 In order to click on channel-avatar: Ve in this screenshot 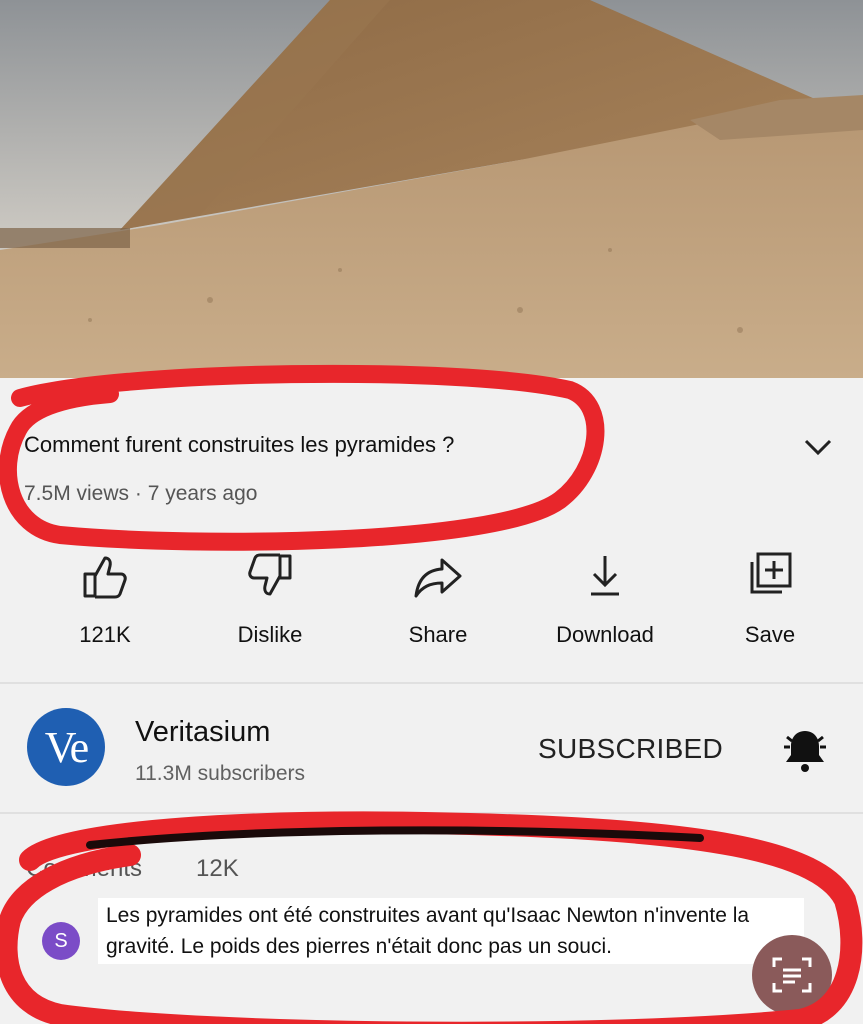, I will do `click(66, 747)`.